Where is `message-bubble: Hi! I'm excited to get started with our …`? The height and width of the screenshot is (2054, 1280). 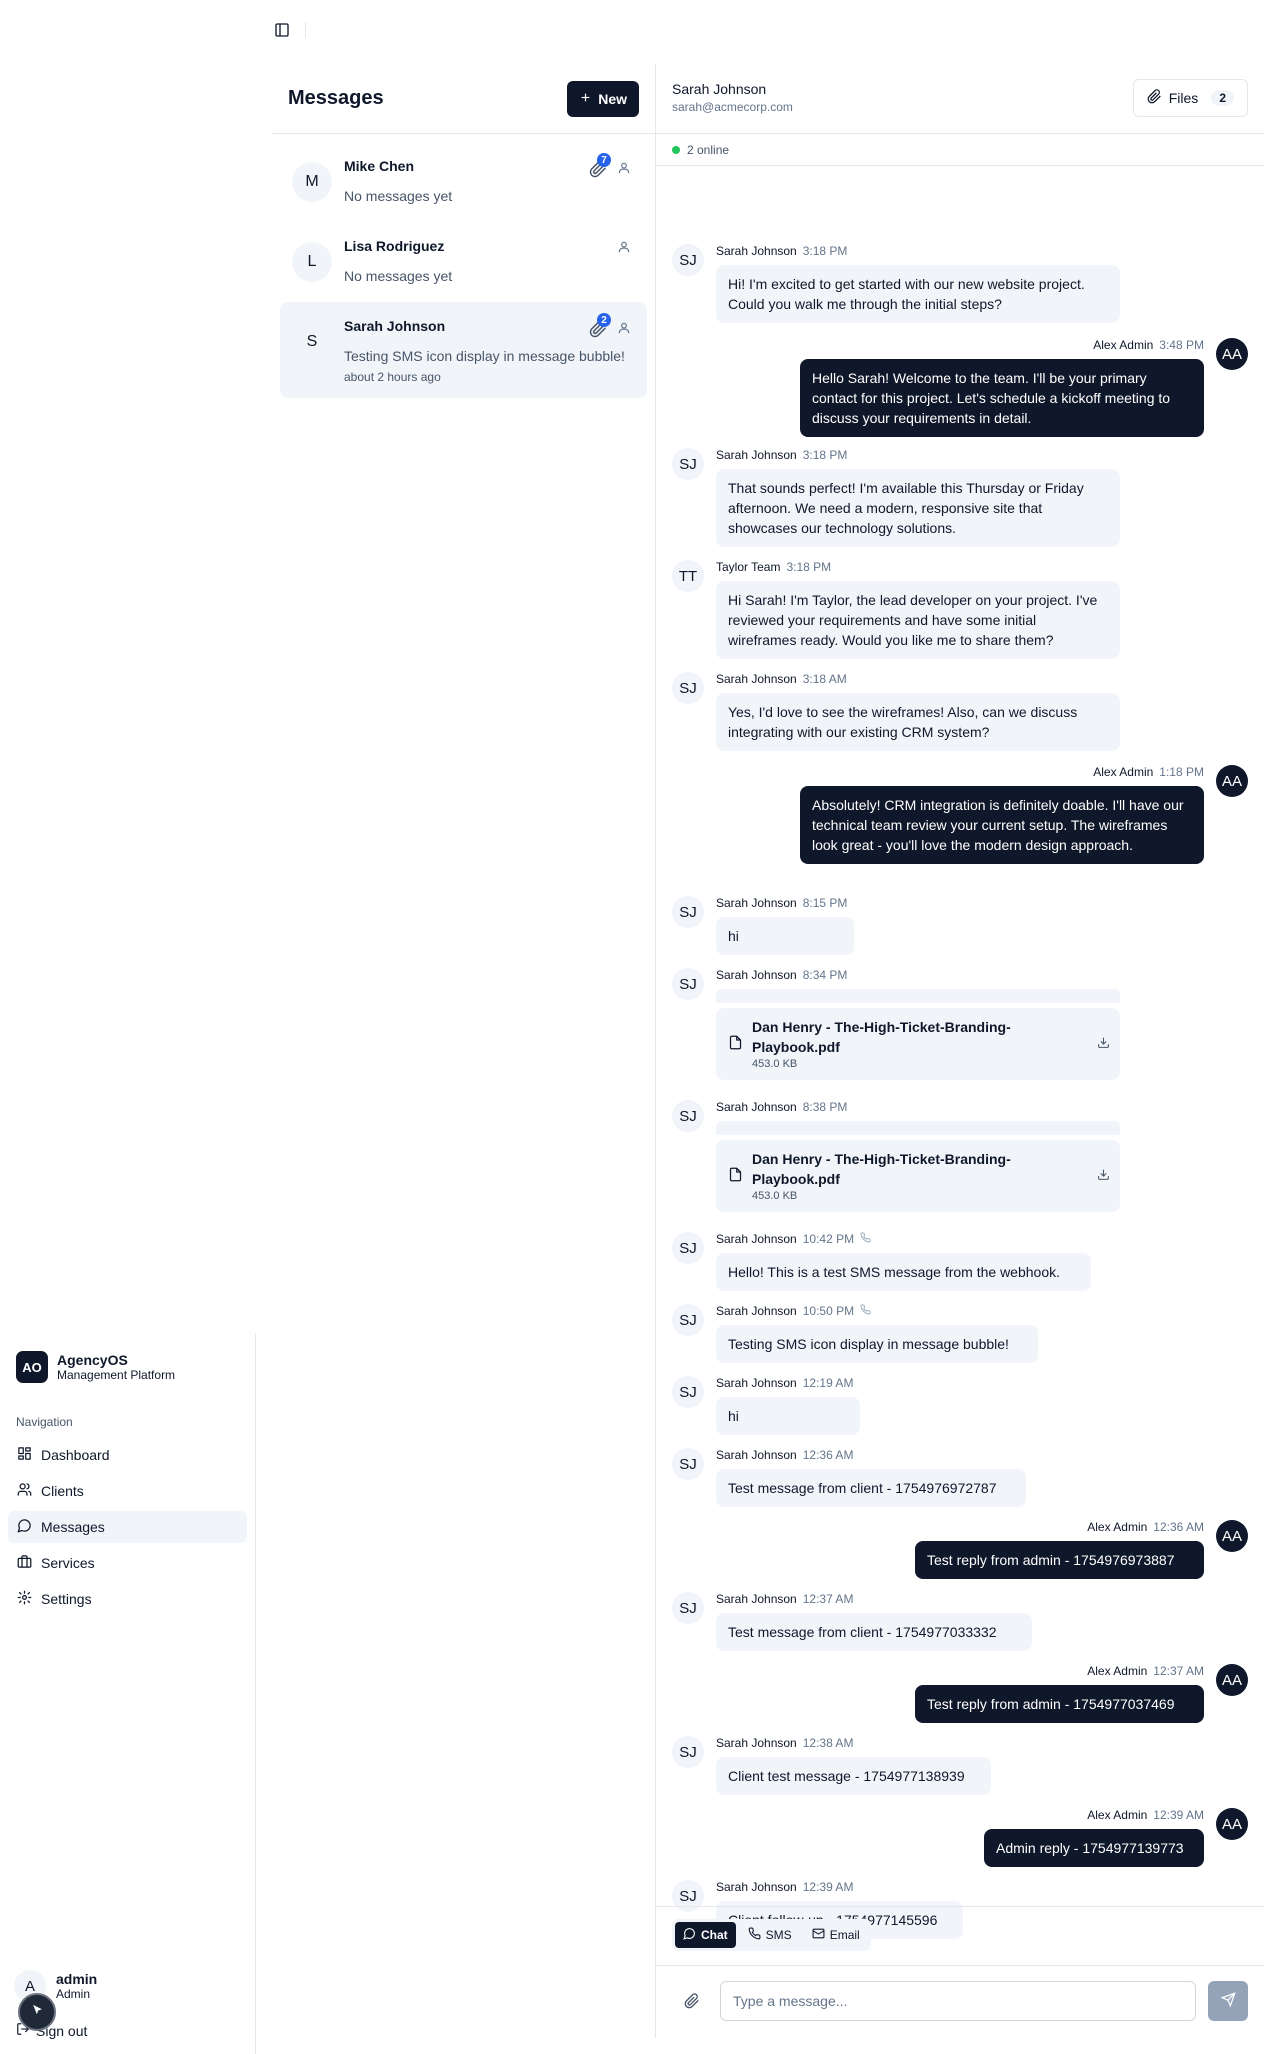
message-bubble: Hi! I'm excited to get started with our … is located at coordinates (918, 294).